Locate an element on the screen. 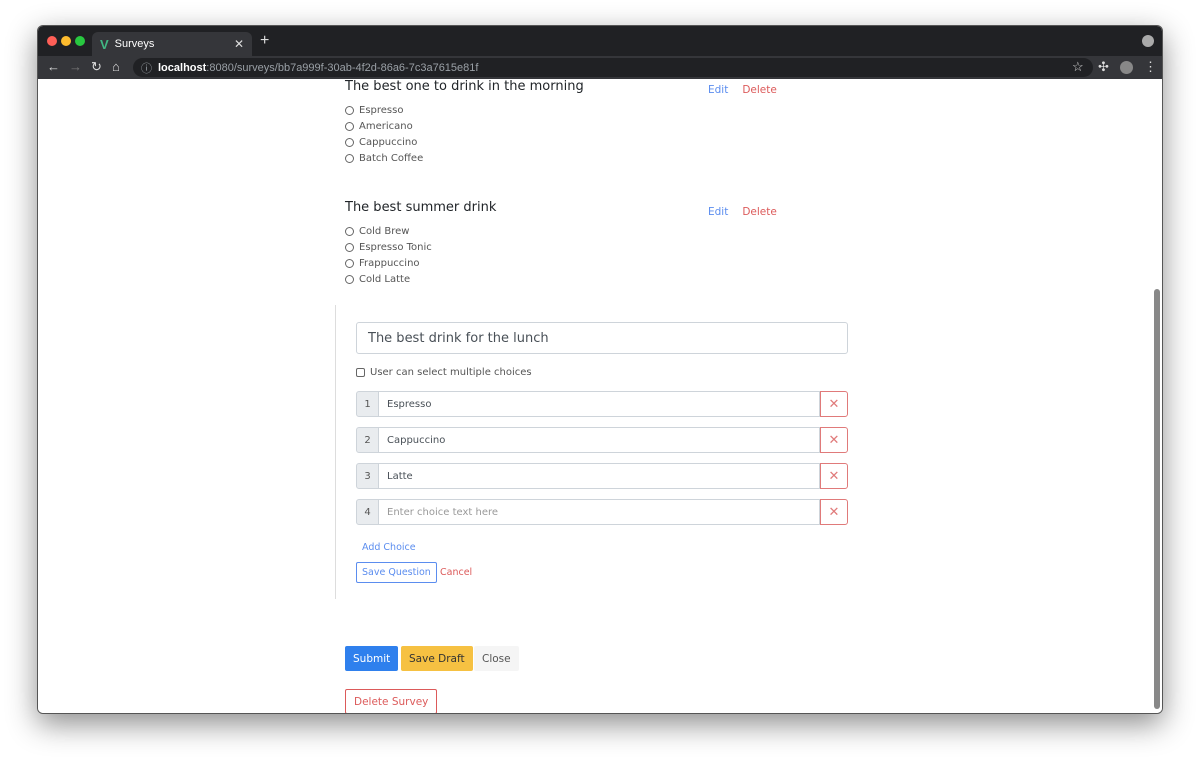 This screenshot has width=1200, height=763. option-label: Americano is located at coordinates (386, 126).